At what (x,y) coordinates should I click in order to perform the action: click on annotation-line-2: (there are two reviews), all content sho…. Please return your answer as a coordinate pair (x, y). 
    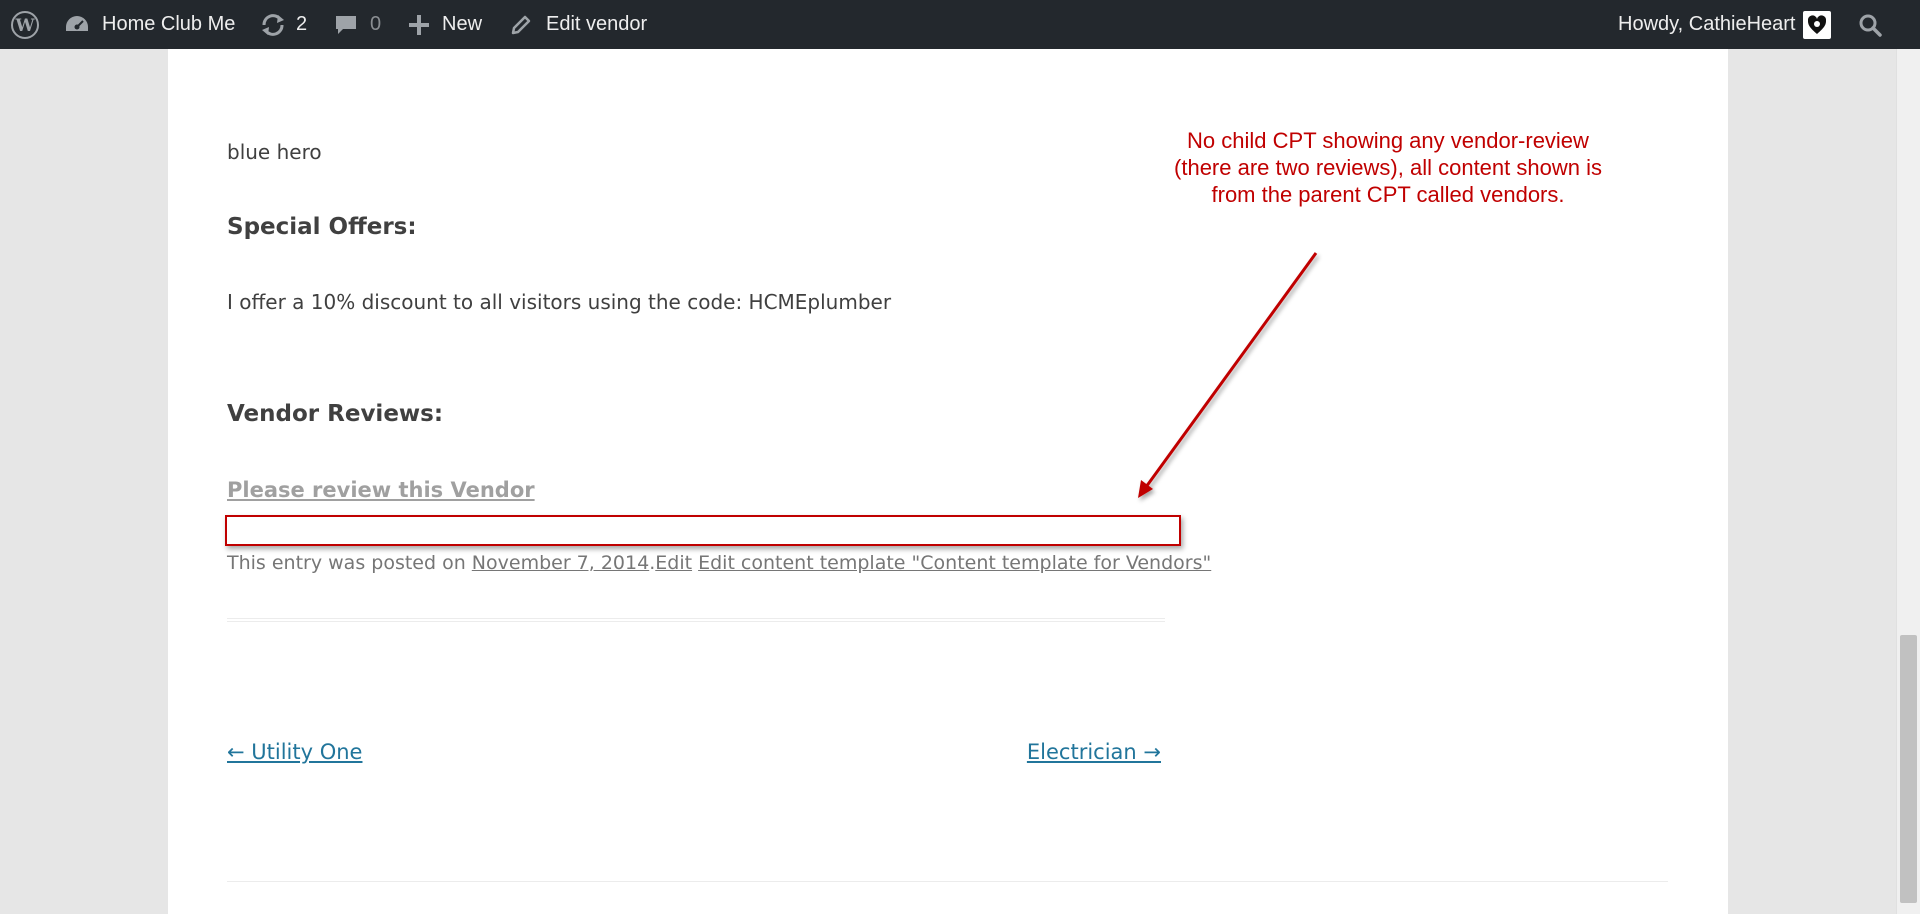
    Looking at the image, I should click on (1388, 167).